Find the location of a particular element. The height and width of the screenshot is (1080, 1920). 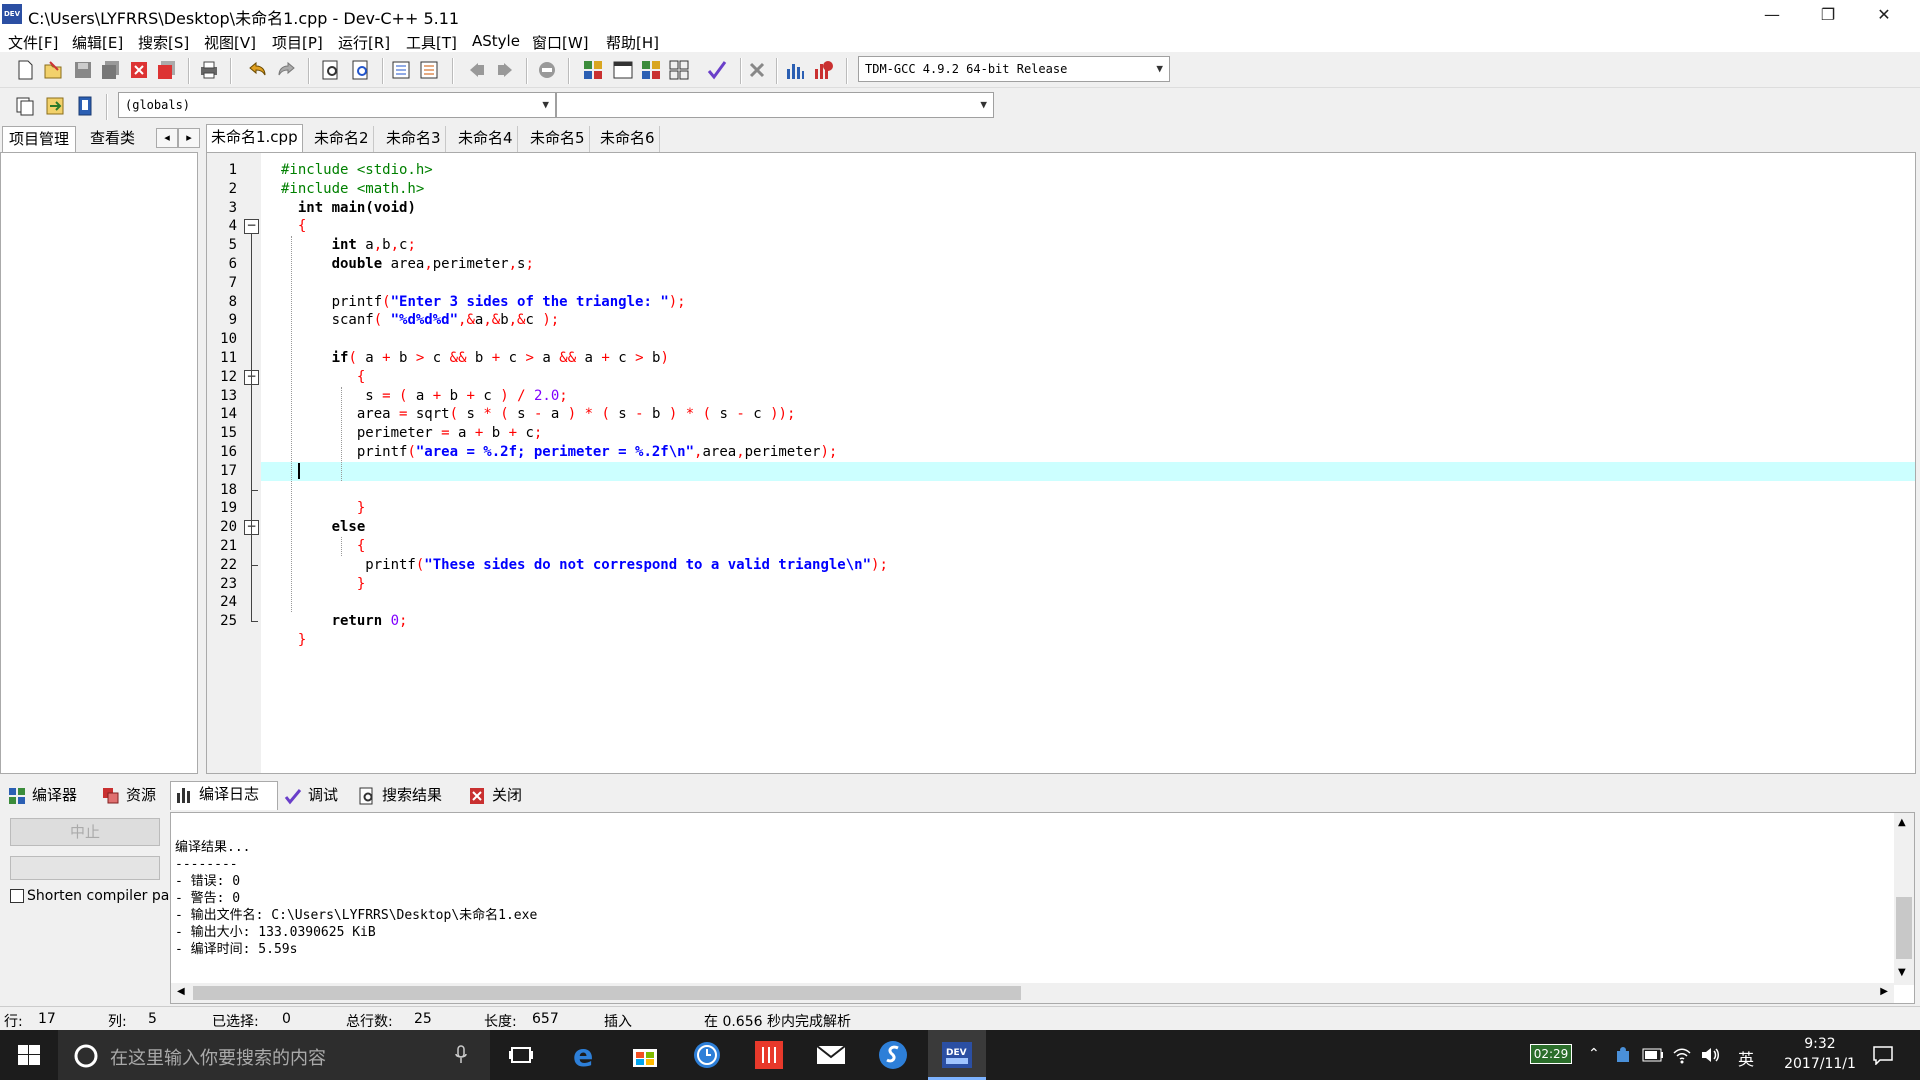

fold-toggle-icon: − is located at coordinates (251, 227).